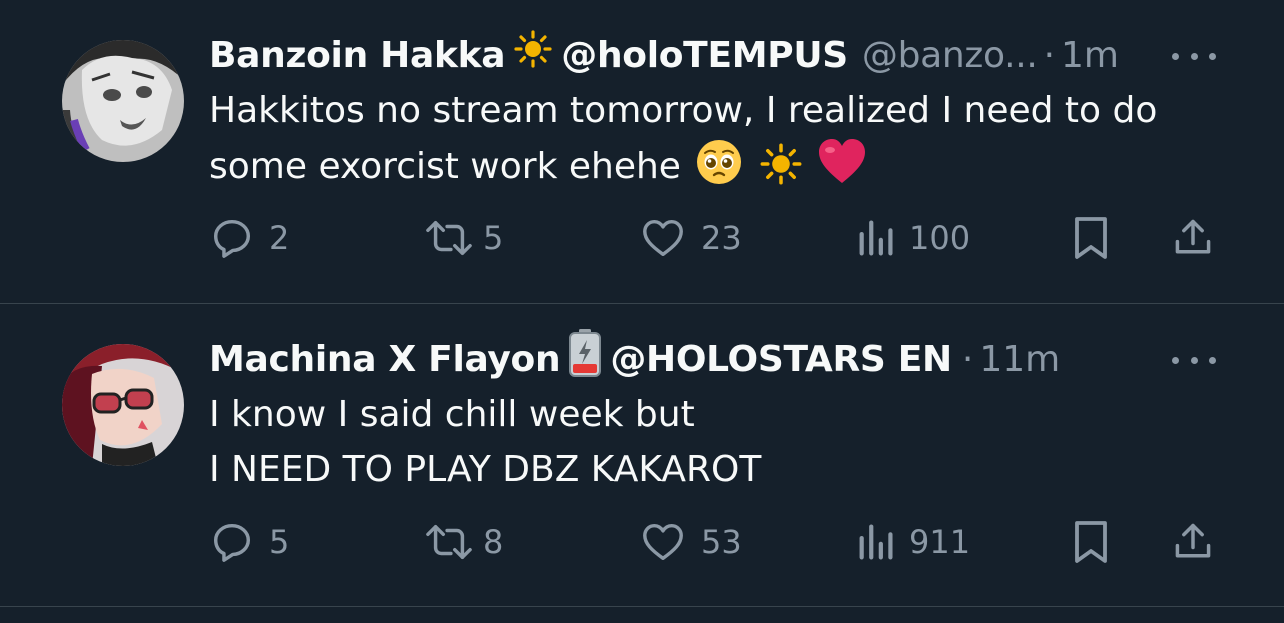  I want to click on reply-button: 5, so click(249, 542).